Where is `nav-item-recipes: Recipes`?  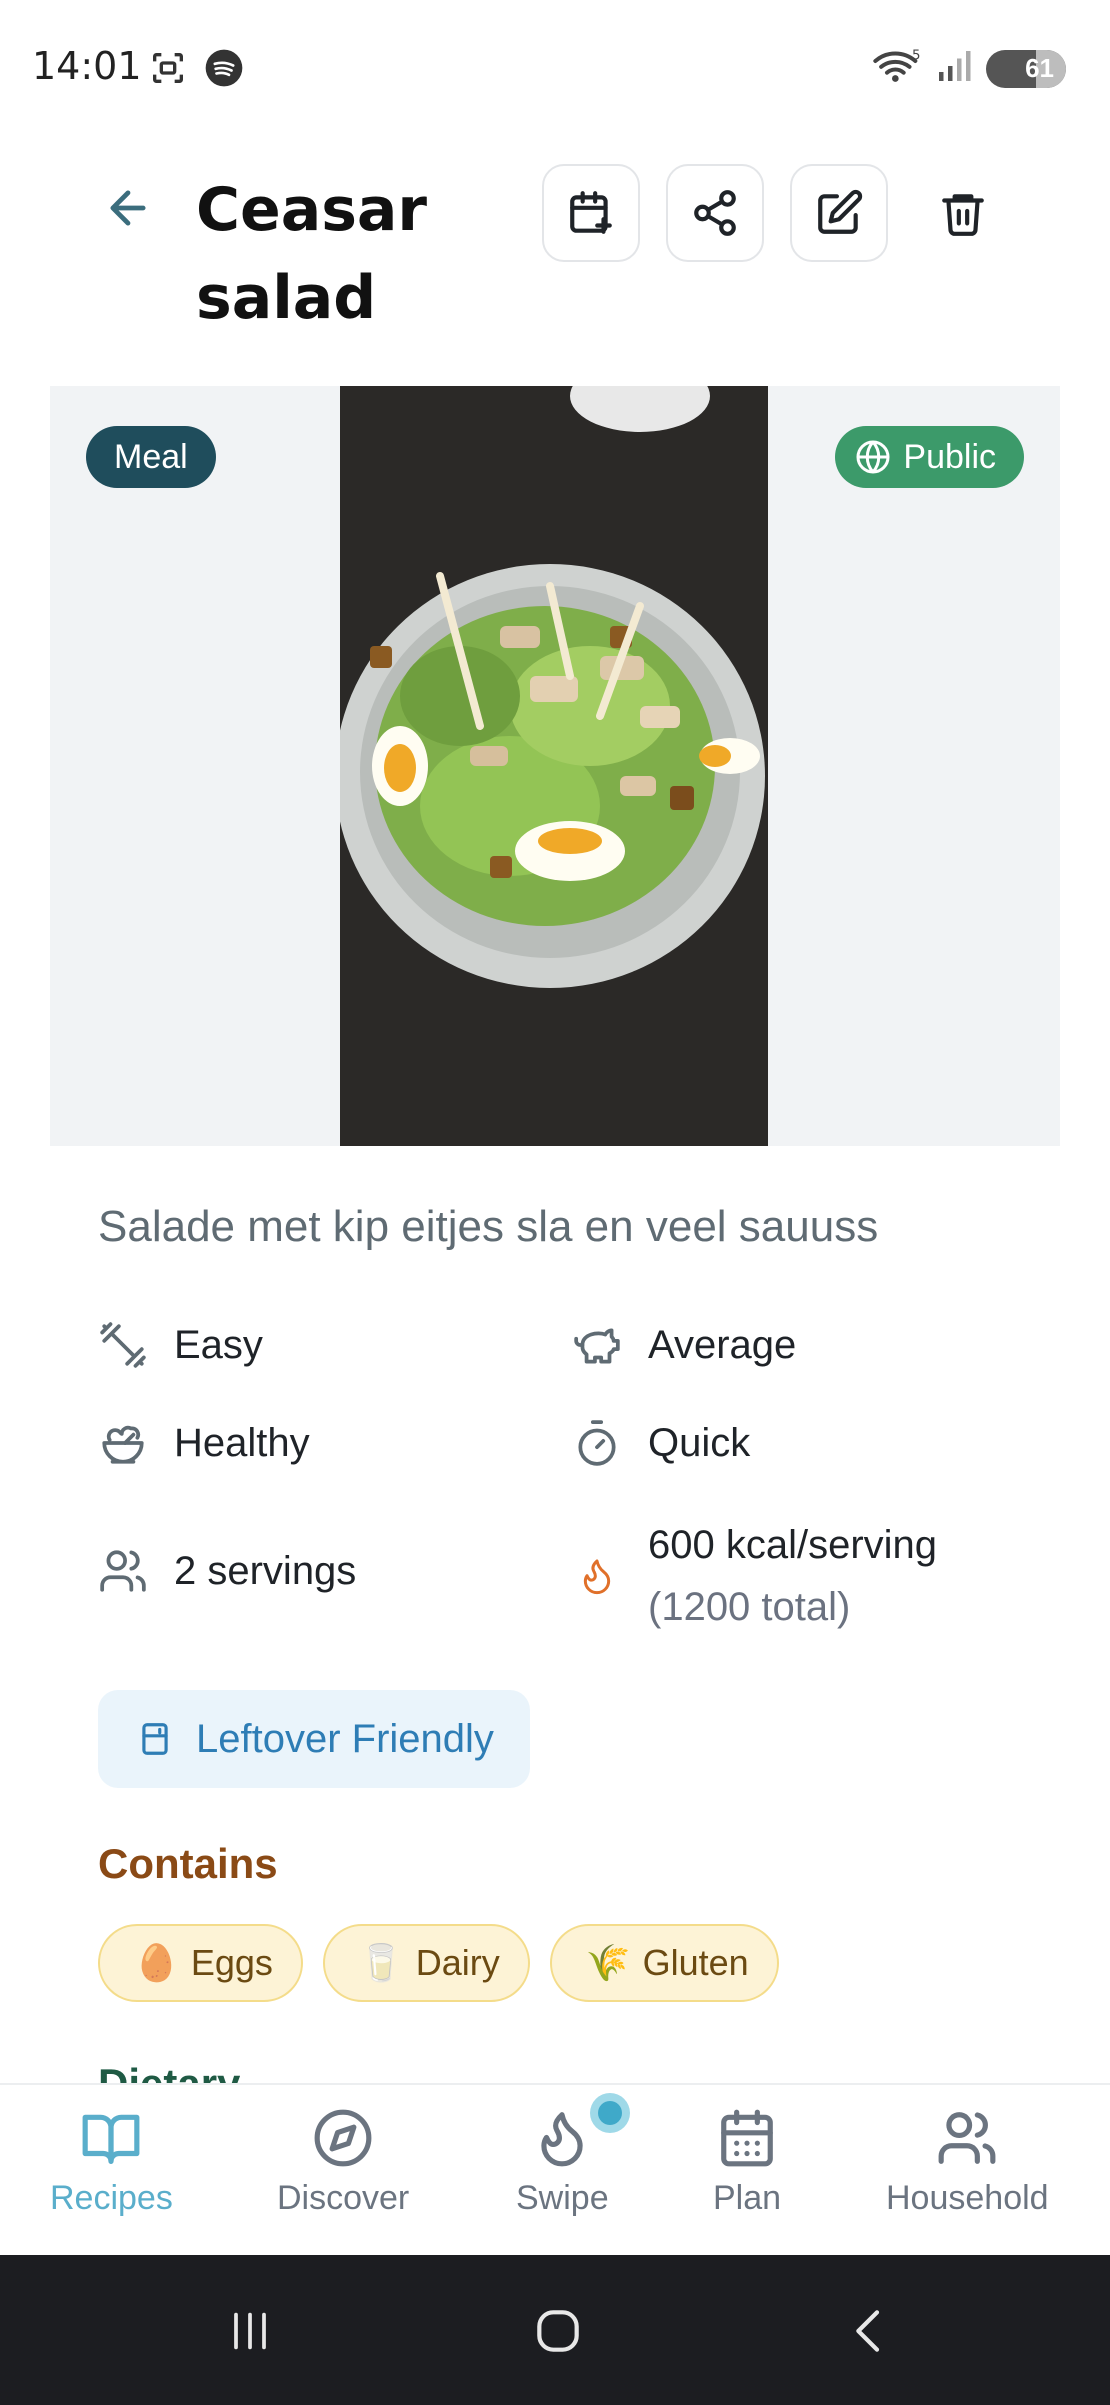
nav-item-recipes: Recipes is located at coordinates (111, 2162).